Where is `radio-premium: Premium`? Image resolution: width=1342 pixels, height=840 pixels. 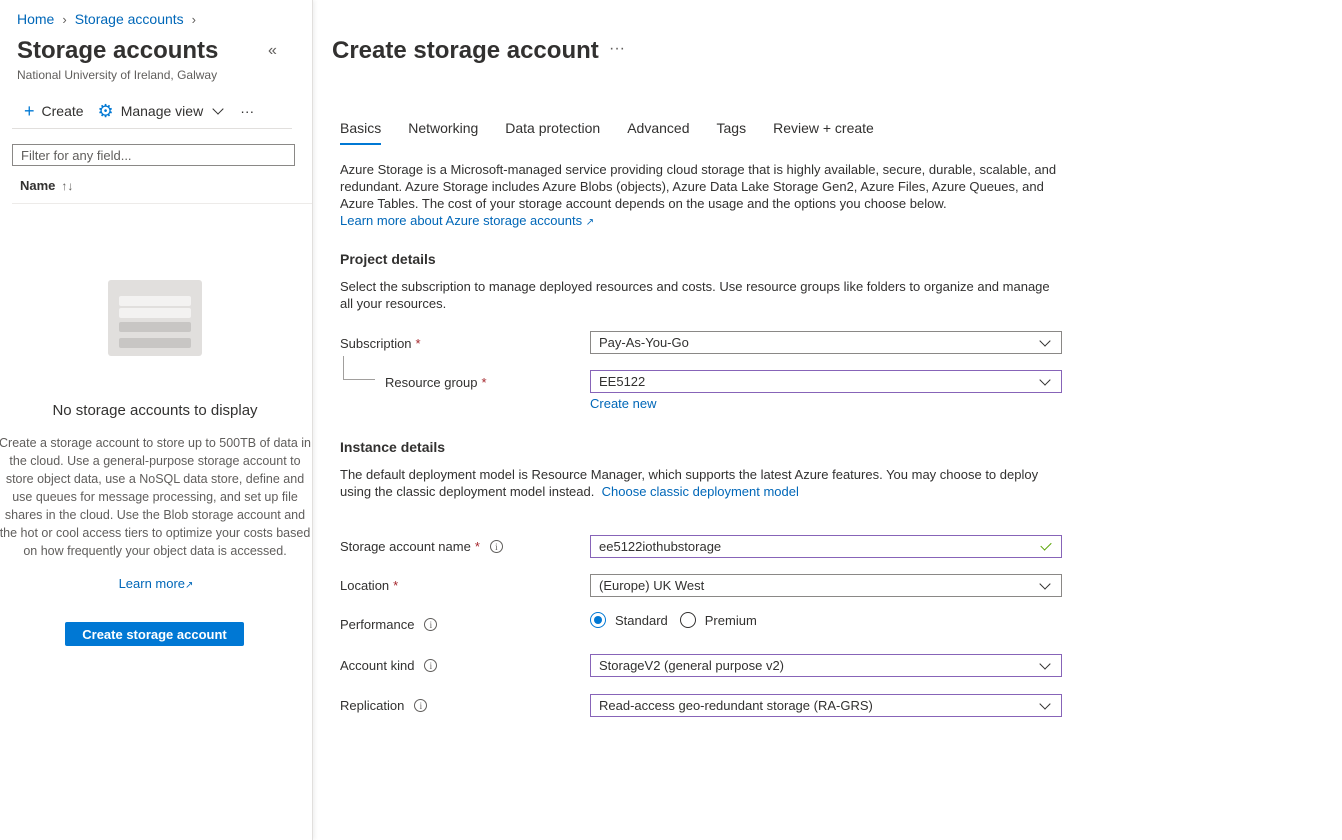 radio-premium: Premium is located at coordinates (718, 620).